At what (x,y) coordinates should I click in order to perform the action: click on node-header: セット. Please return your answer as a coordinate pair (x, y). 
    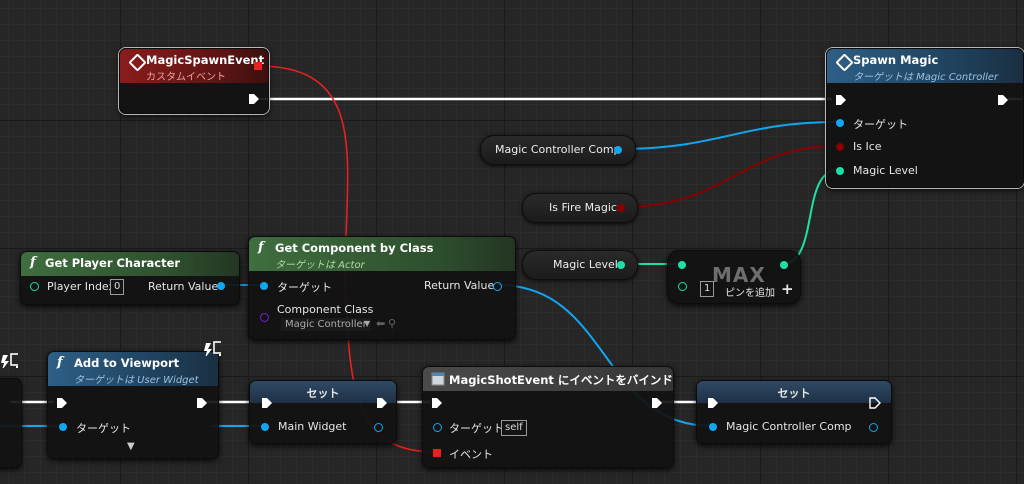
    Looking at the image, I should click on (794, 392).